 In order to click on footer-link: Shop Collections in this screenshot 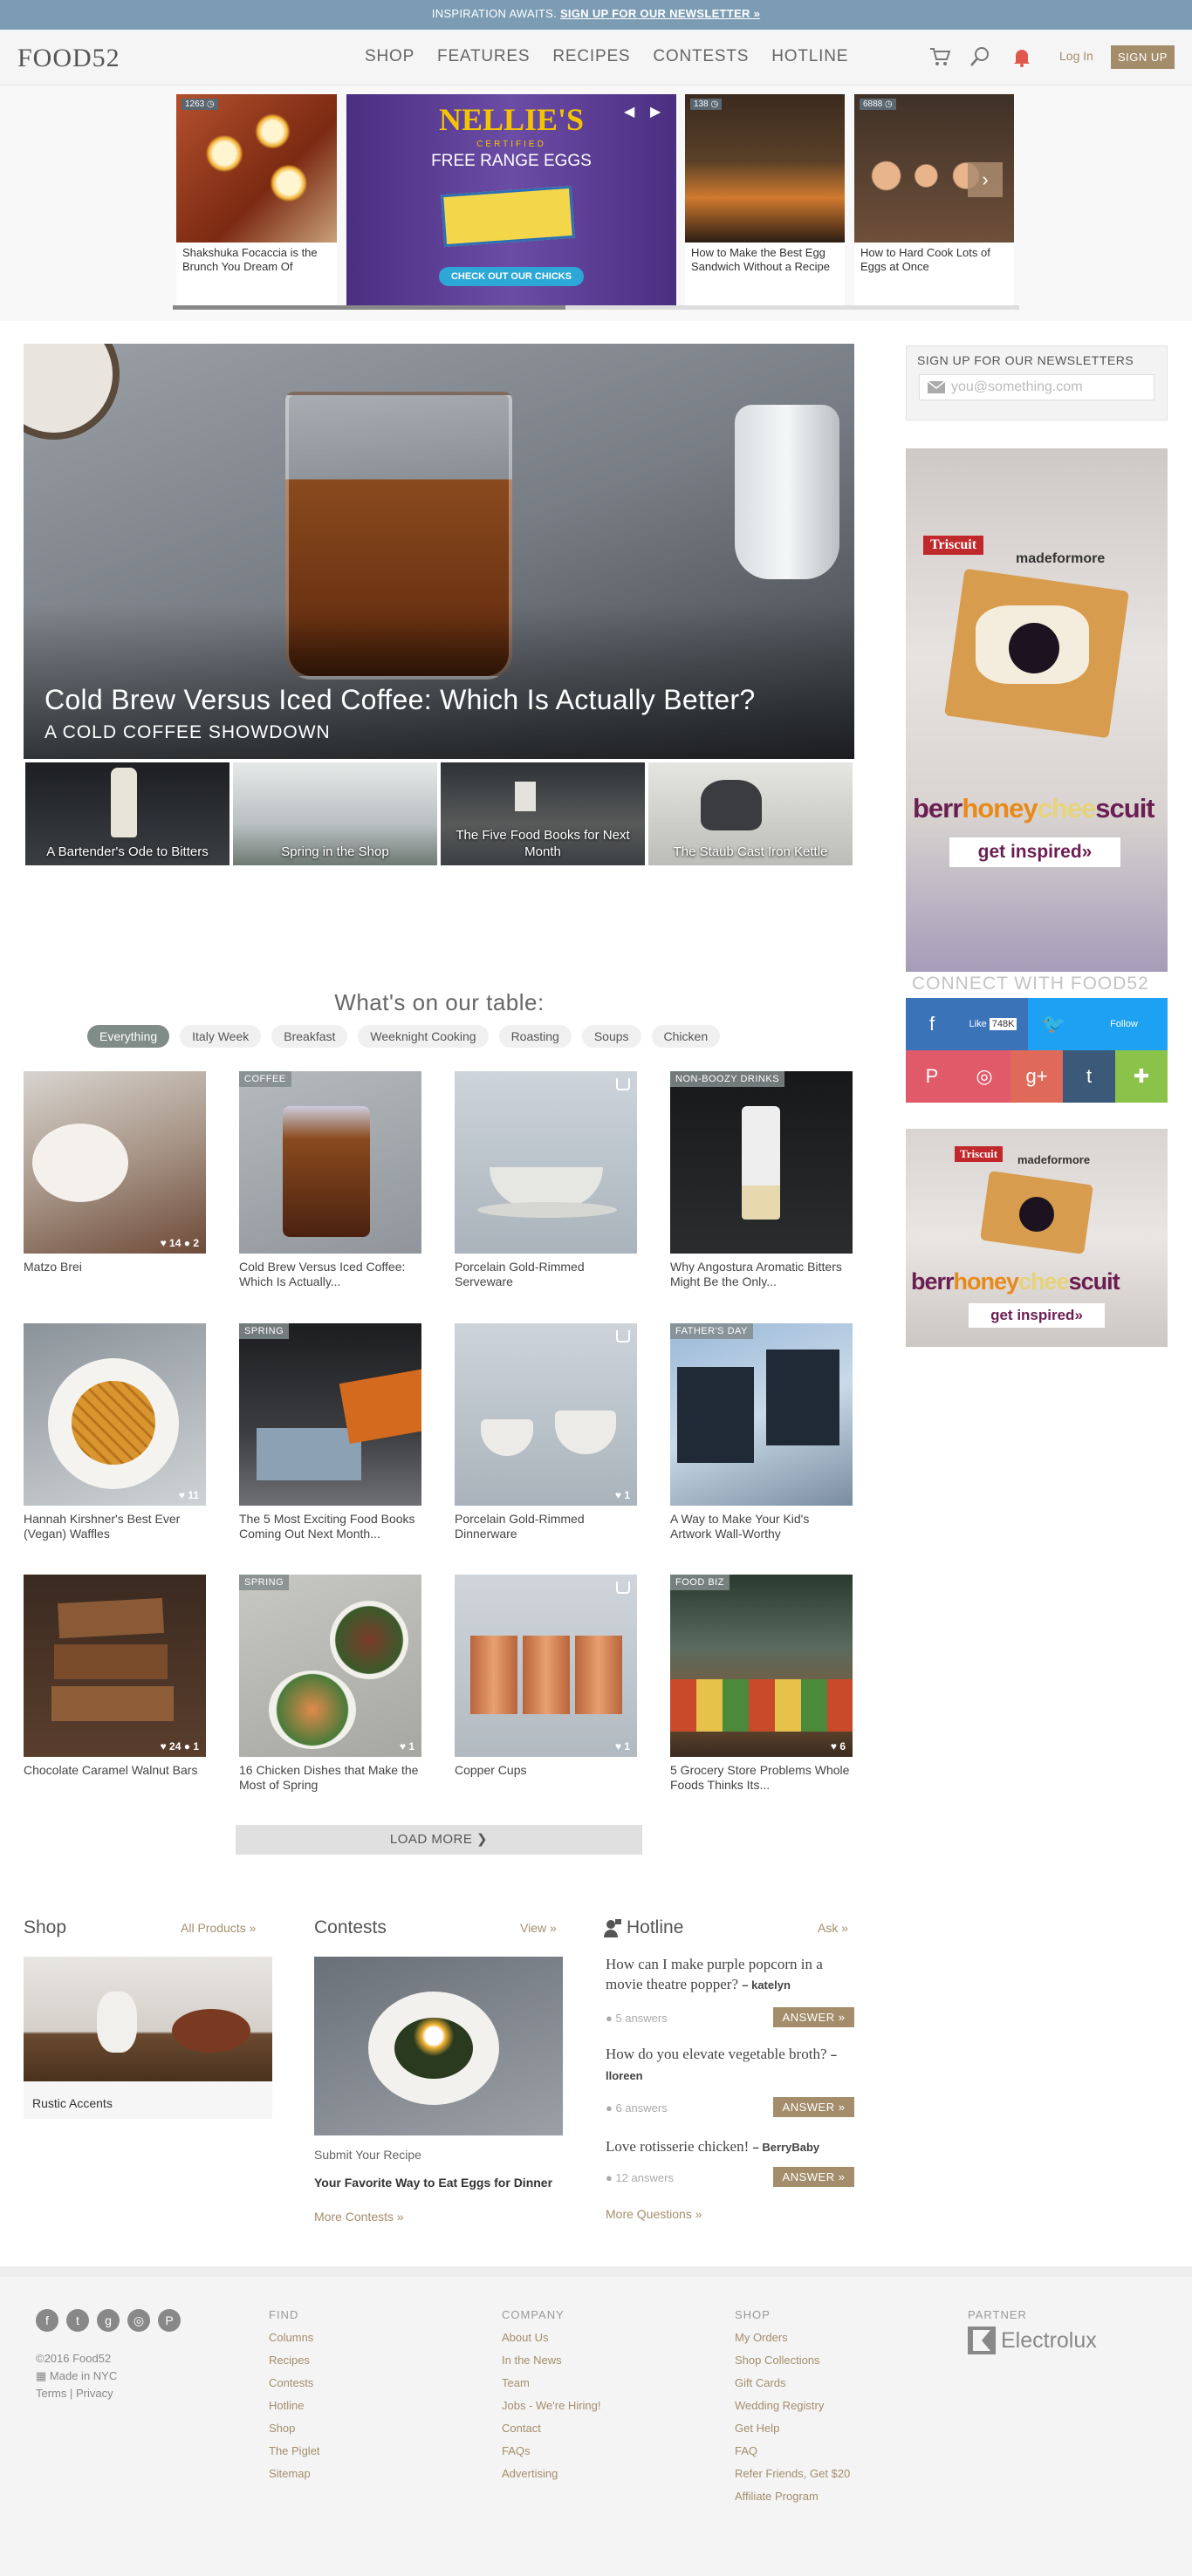, I will do `click(793, 2360)`.